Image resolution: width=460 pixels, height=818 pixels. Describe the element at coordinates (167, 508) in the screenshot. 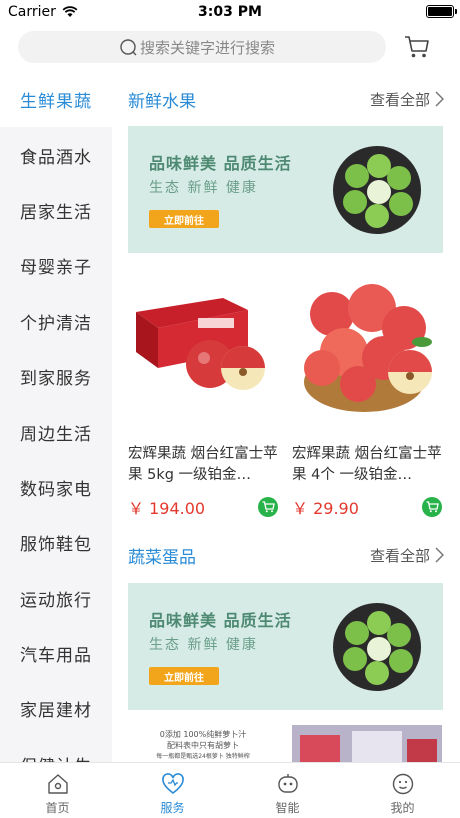

I see `product-price: ￥ 194.00` at that location.